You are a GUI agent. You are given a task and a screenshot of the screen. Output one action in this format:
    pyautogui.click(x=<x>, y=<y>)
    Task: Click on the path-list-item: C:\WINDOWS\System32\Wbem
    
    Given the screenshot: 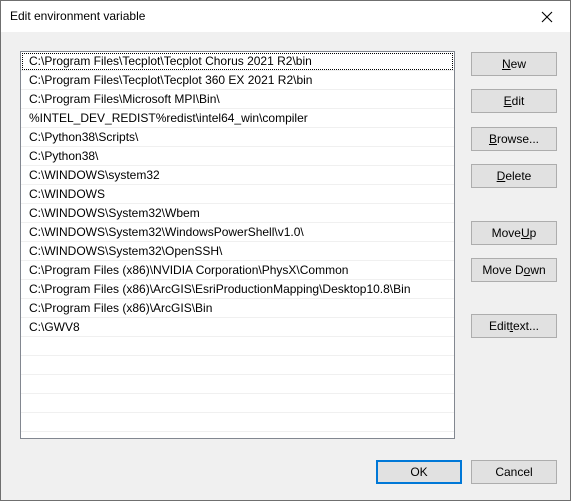 What is the action you would take?
    pyautogui.click(x=237, y=213)
    